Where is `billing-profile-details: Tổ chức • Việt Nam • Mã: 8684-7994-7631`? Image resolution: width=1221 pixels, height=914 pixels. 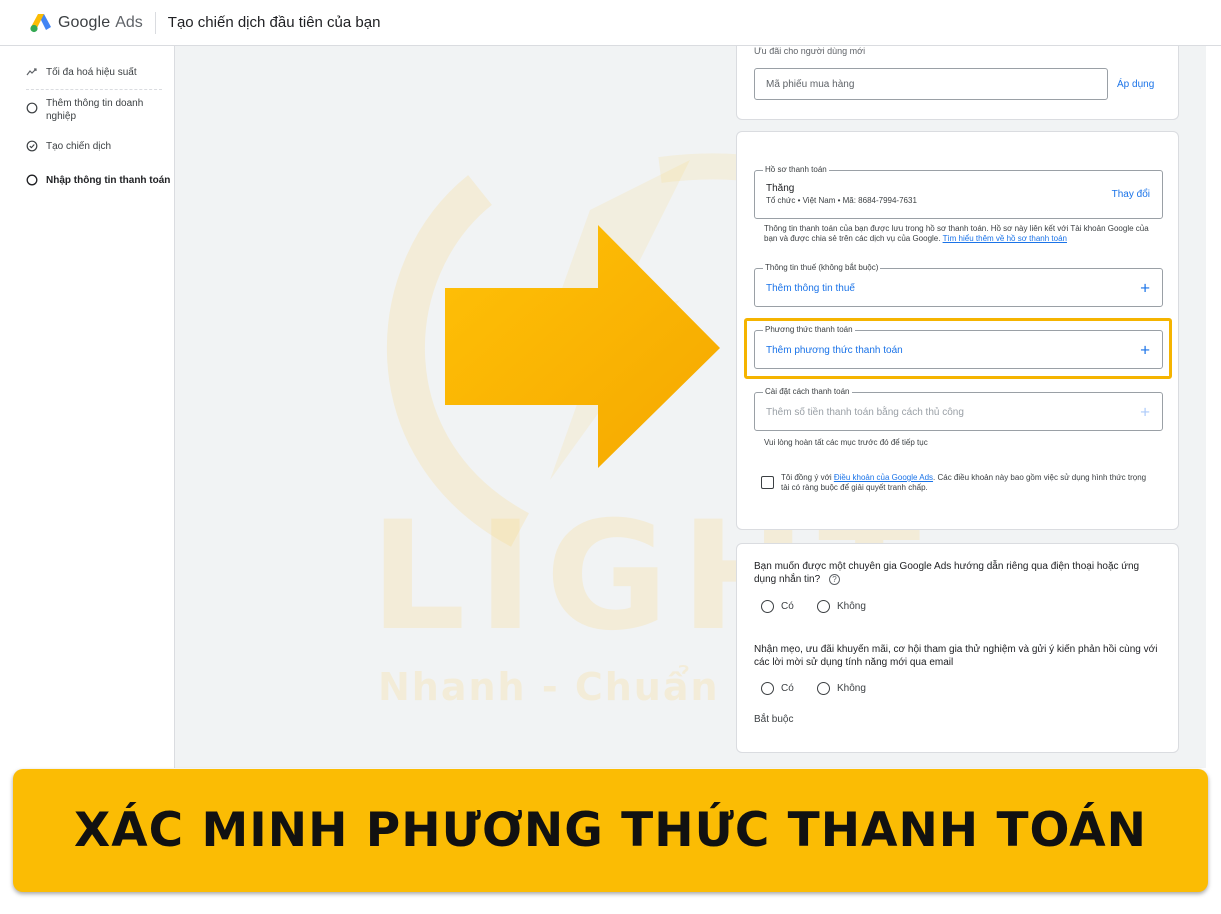
billing-profile-details: Tổ chức • Việt Nam • Mã: 8684-7994-7631 is located at coordinates (841, 200).